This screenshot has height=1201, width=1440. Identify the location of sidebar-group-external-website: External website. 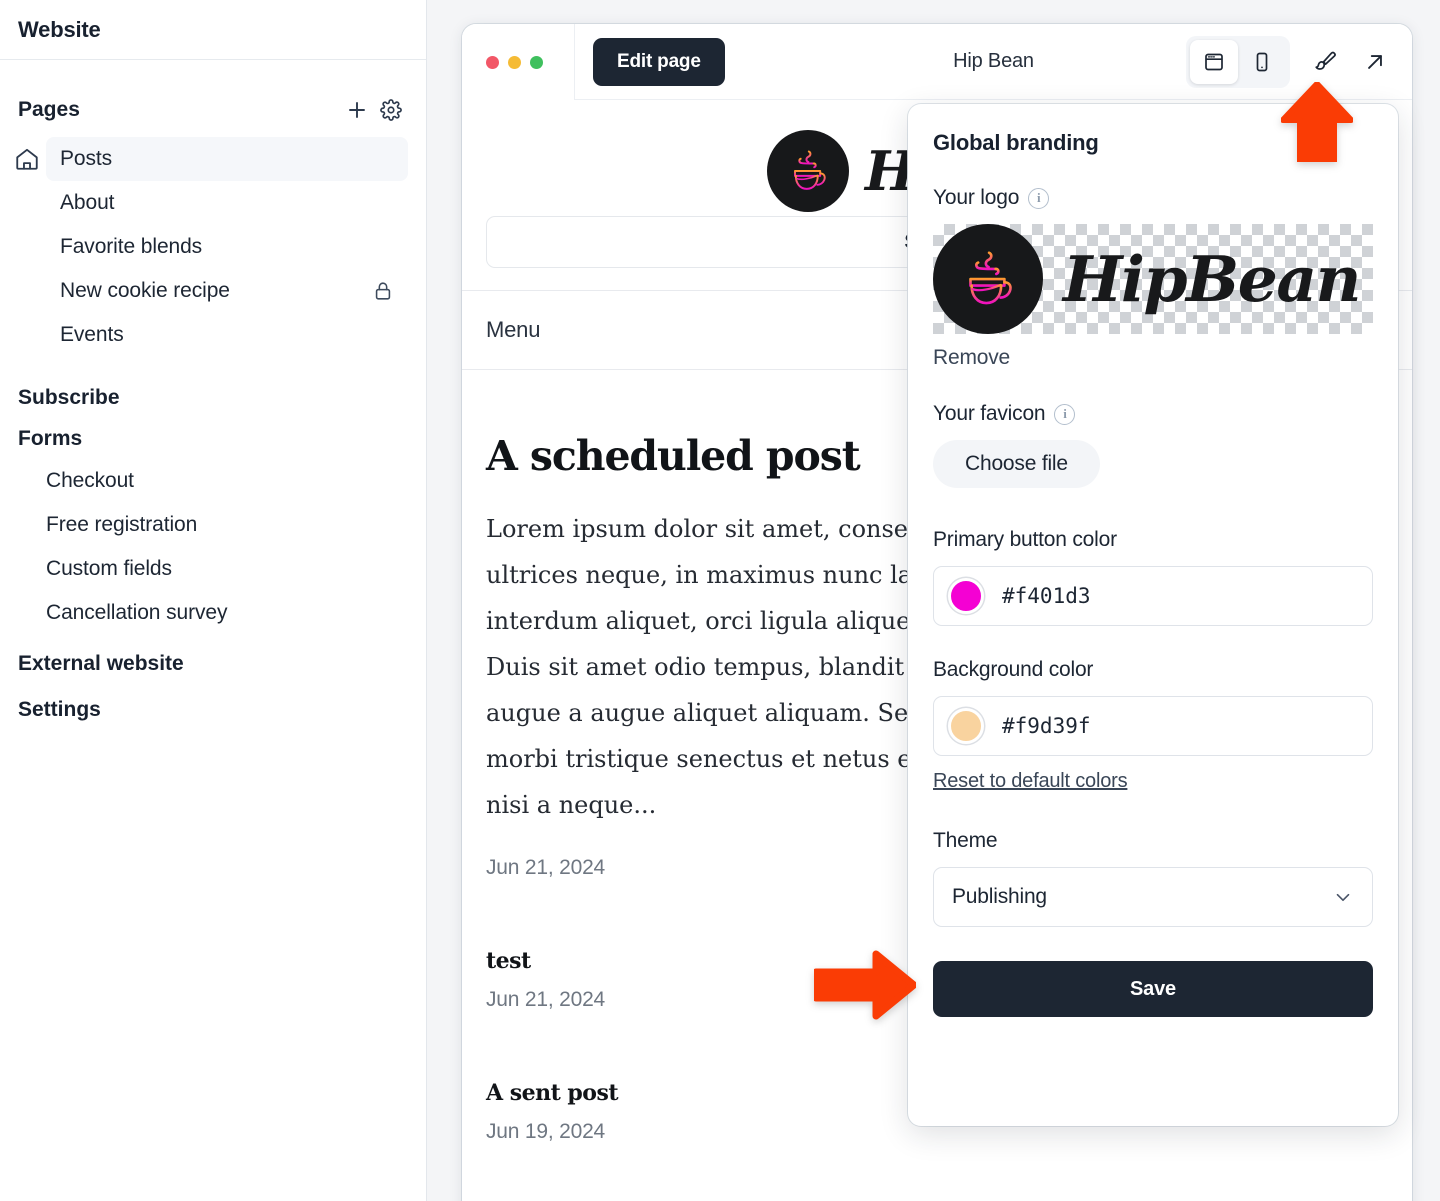
(213, 664).